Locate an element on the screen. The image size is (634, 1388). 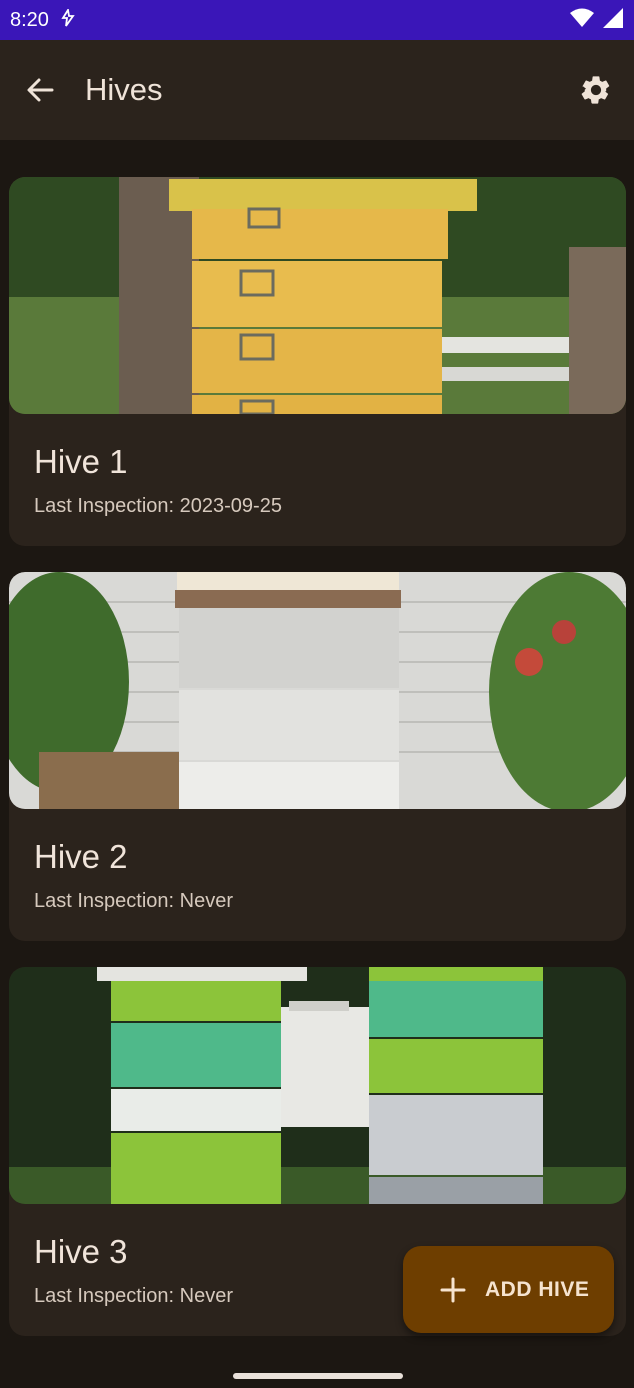
app-bar: Hives is located at coordinates (317, 90).